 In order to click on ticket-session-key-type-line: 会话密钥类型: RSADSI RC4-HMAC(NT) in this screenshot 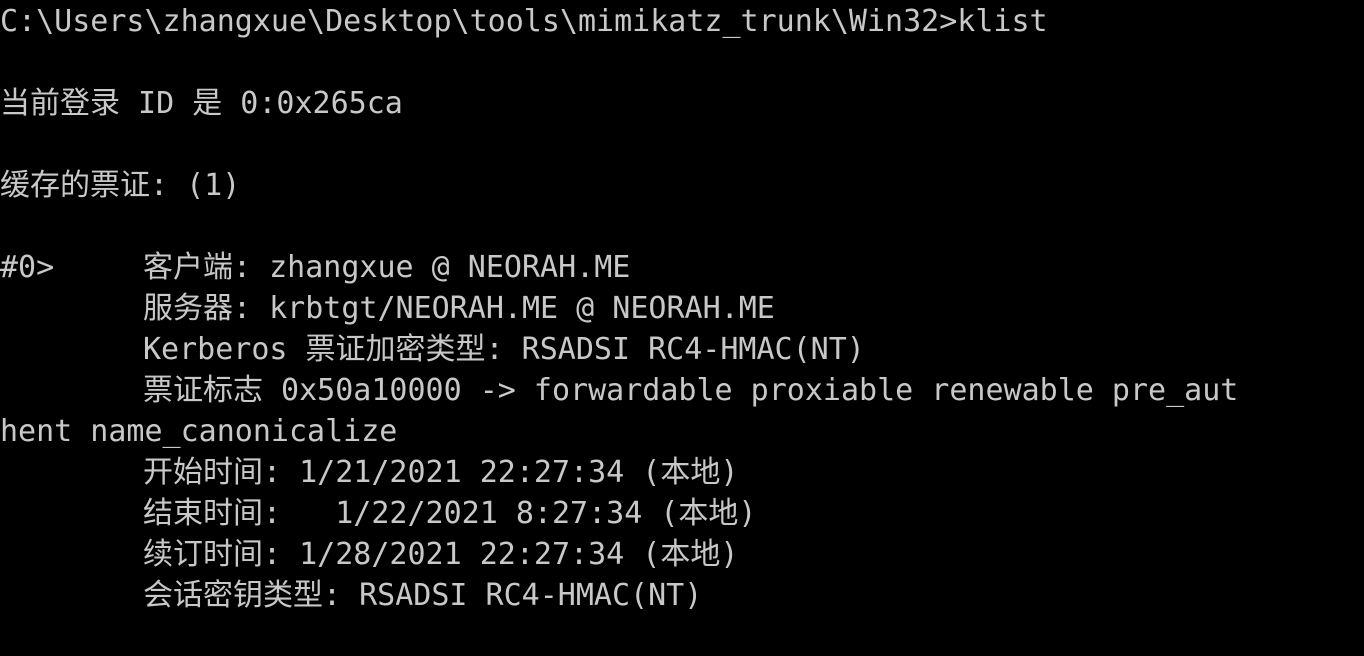, I will do `click(423, 595)`.